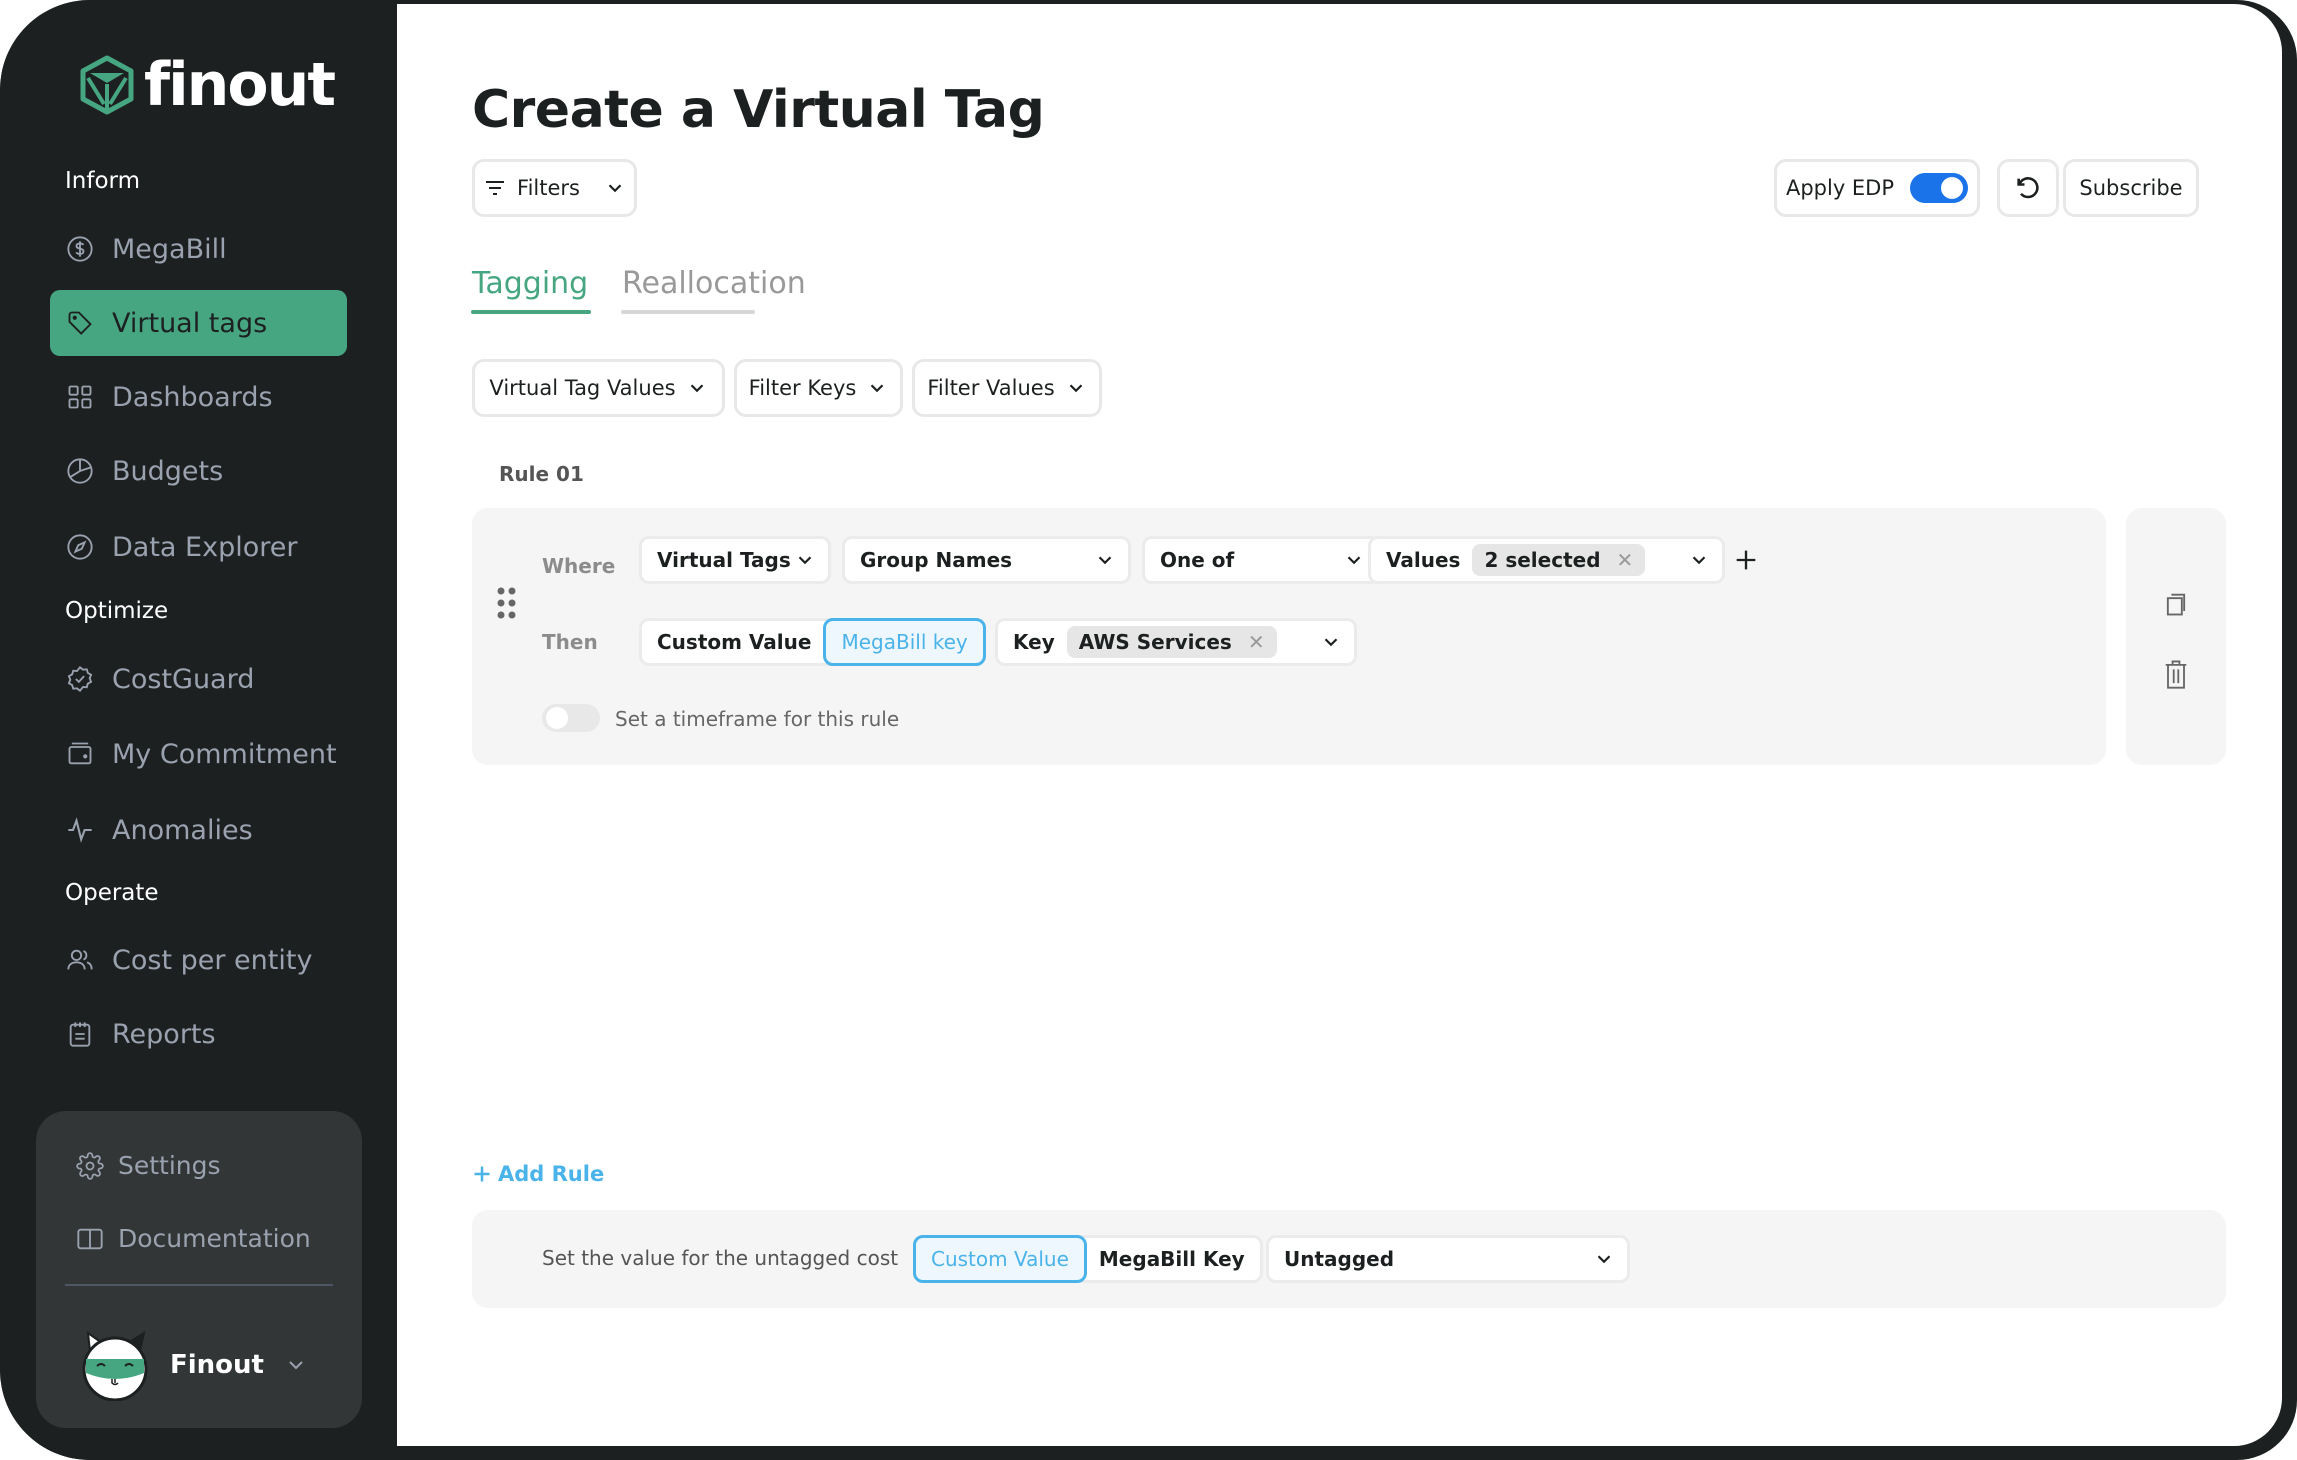 The image size is (2297, 1460). What do you see at coordinates (1939, 188) in the screenshot?
I see `apply-edp-toggle` at bounding box center [1939, 188].